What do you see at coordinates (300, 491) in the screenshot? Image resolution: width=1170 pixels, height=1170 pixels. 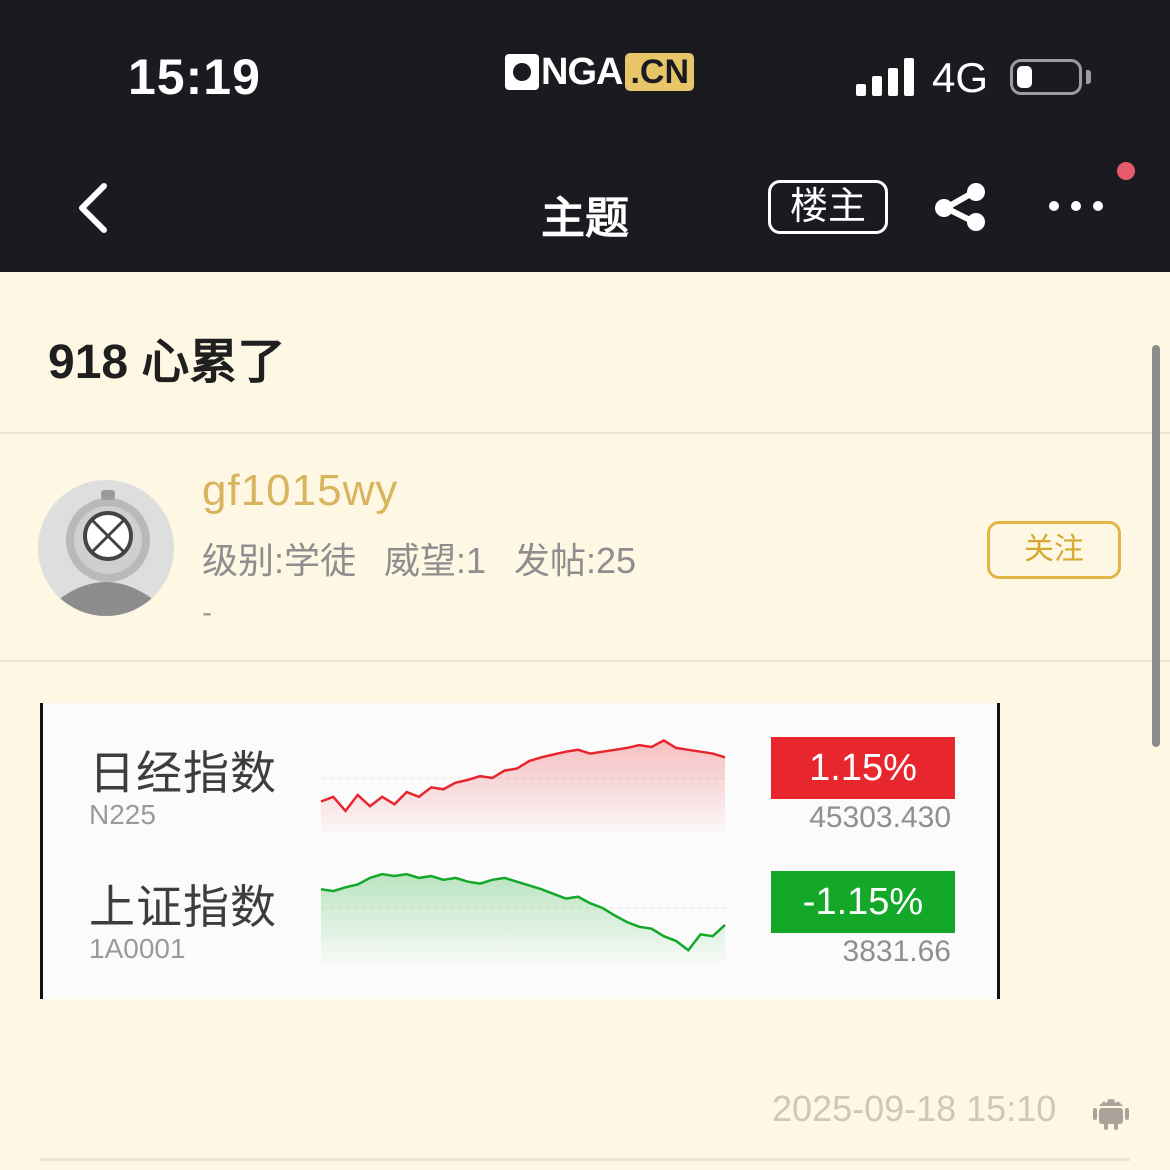 I see `author-name: gf1015wy` at bounding box center [300, 491].